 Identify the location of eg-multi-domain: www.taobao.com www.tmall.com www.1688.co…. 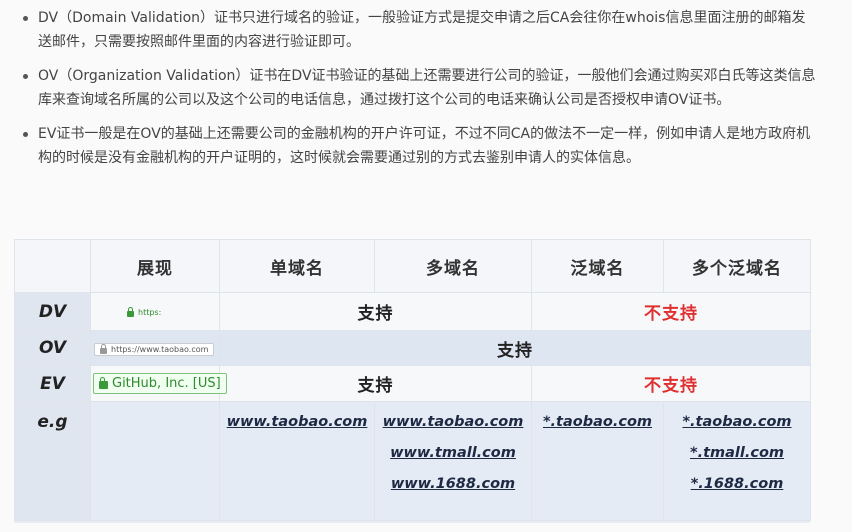
(453, 461).